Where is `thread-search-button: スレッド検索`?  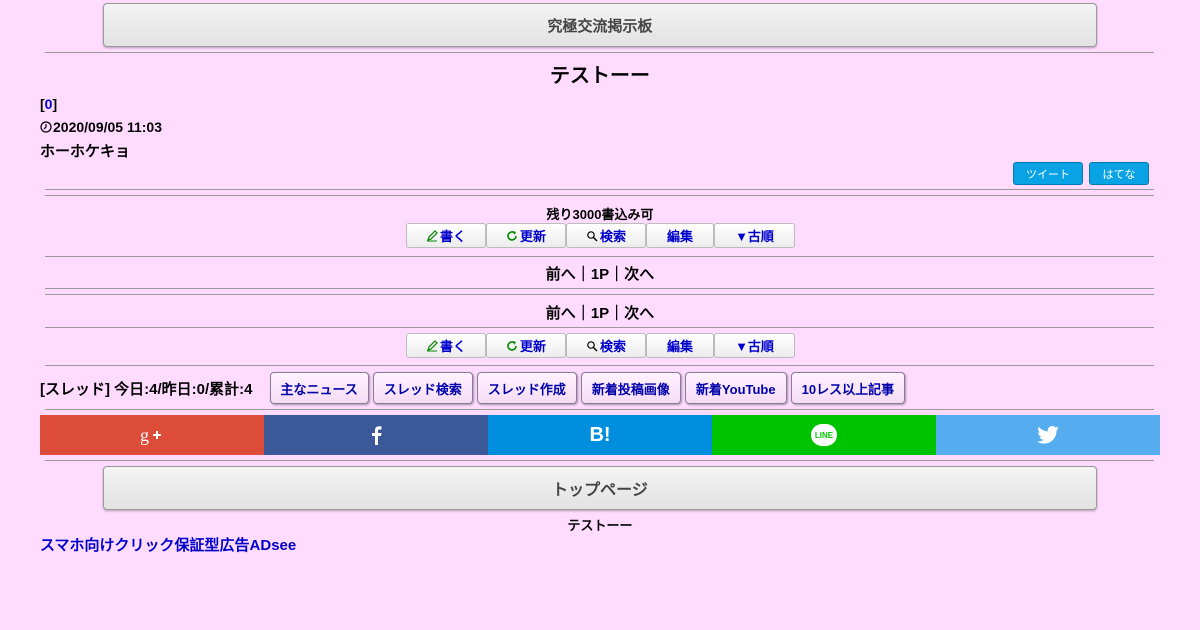
thread-search-button: スレッド検索 is located at coordinates (422, 388).